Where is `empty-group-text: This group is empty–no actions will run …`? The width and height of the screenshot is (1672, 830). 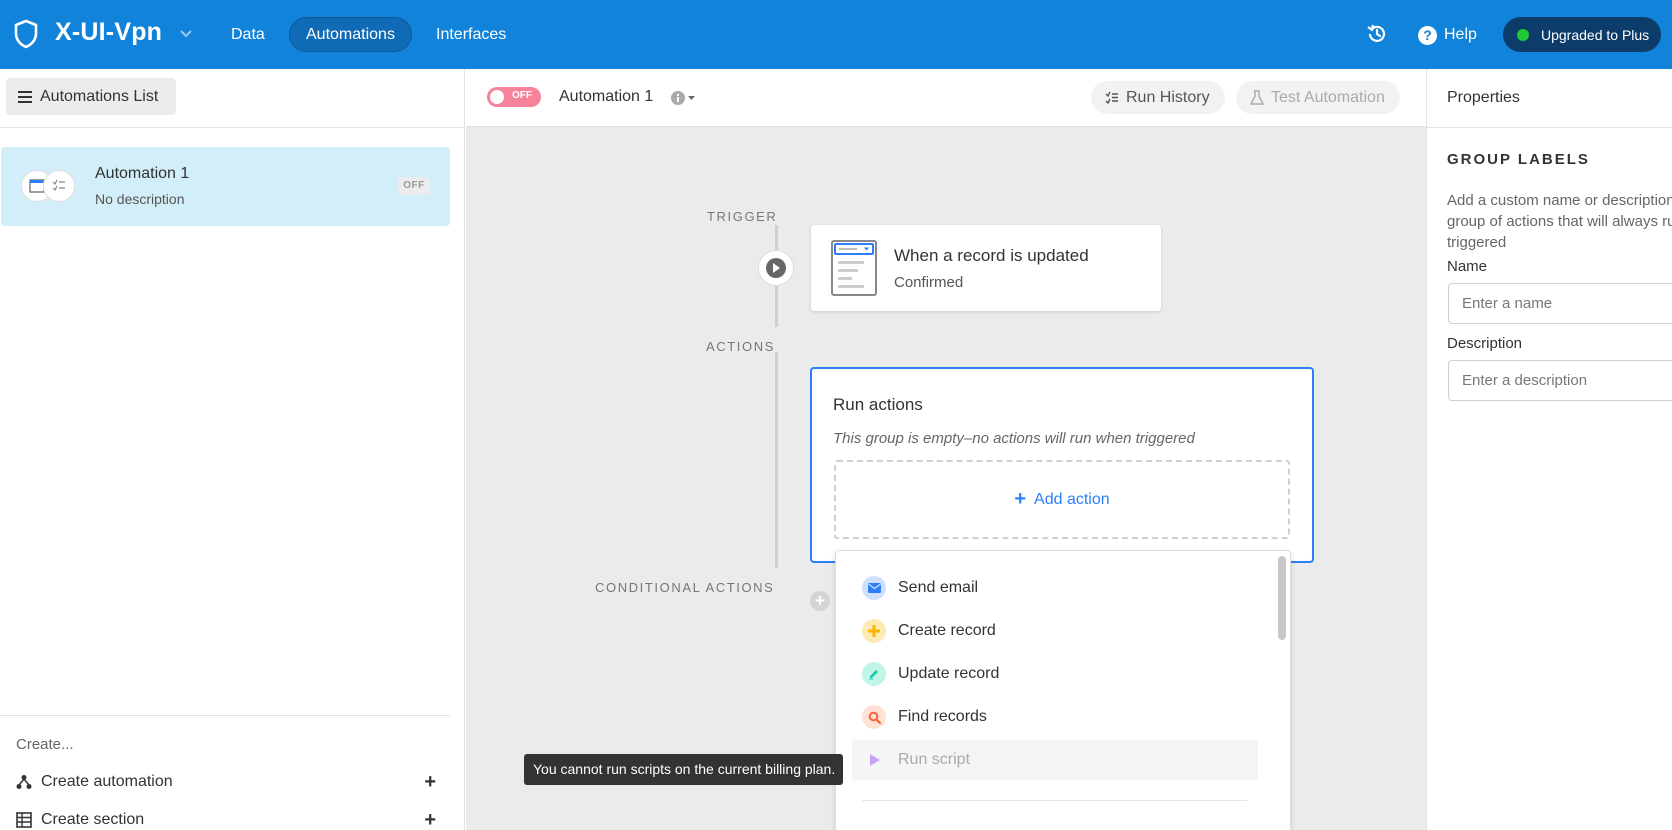 empty-group-text: This group is empty–no actions will run … is located at coordinates (1014, 438).